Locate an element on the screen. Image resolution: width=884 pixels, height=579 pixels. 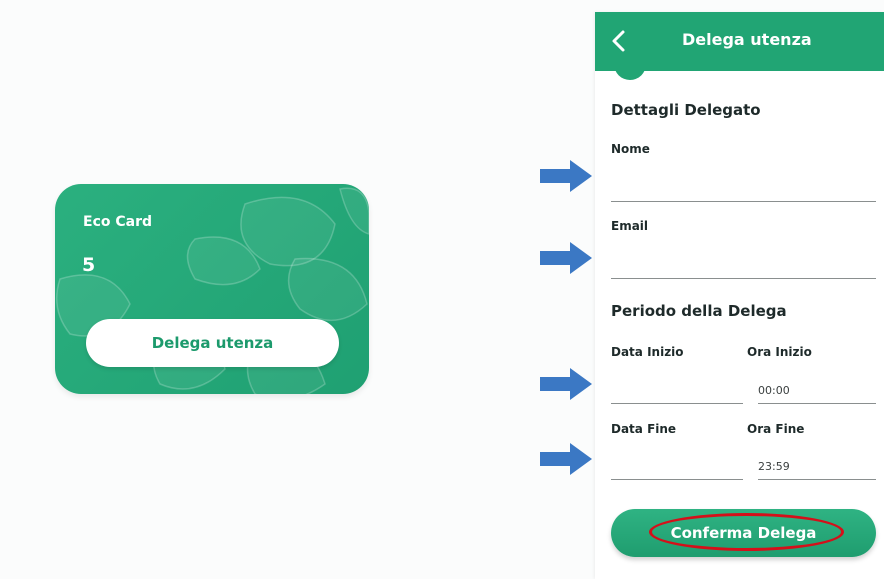
page-title: Delega utenza is located at coordinates (747, 39).